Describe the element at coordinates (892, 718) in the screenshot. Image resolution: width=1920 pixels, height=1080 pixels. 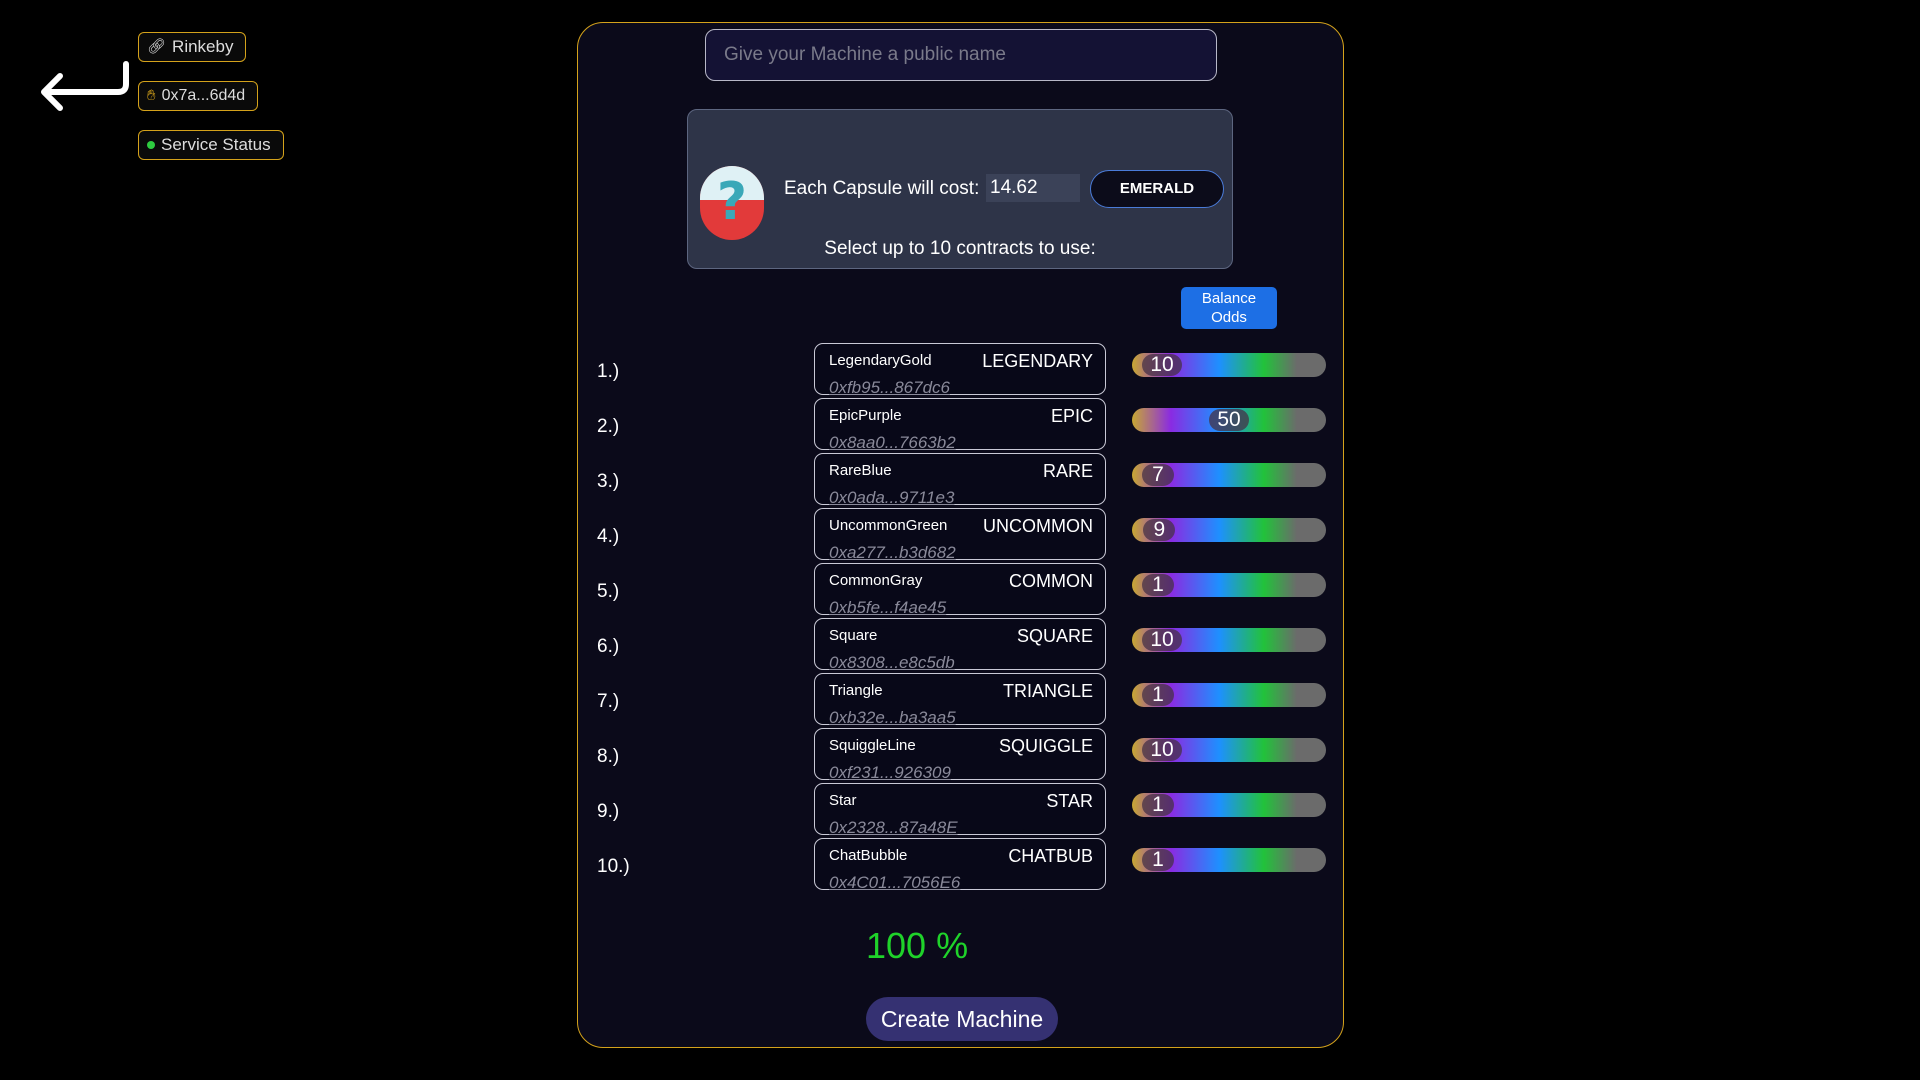
I see `contract-address: 0xb32e...ba3aa5` at that location.